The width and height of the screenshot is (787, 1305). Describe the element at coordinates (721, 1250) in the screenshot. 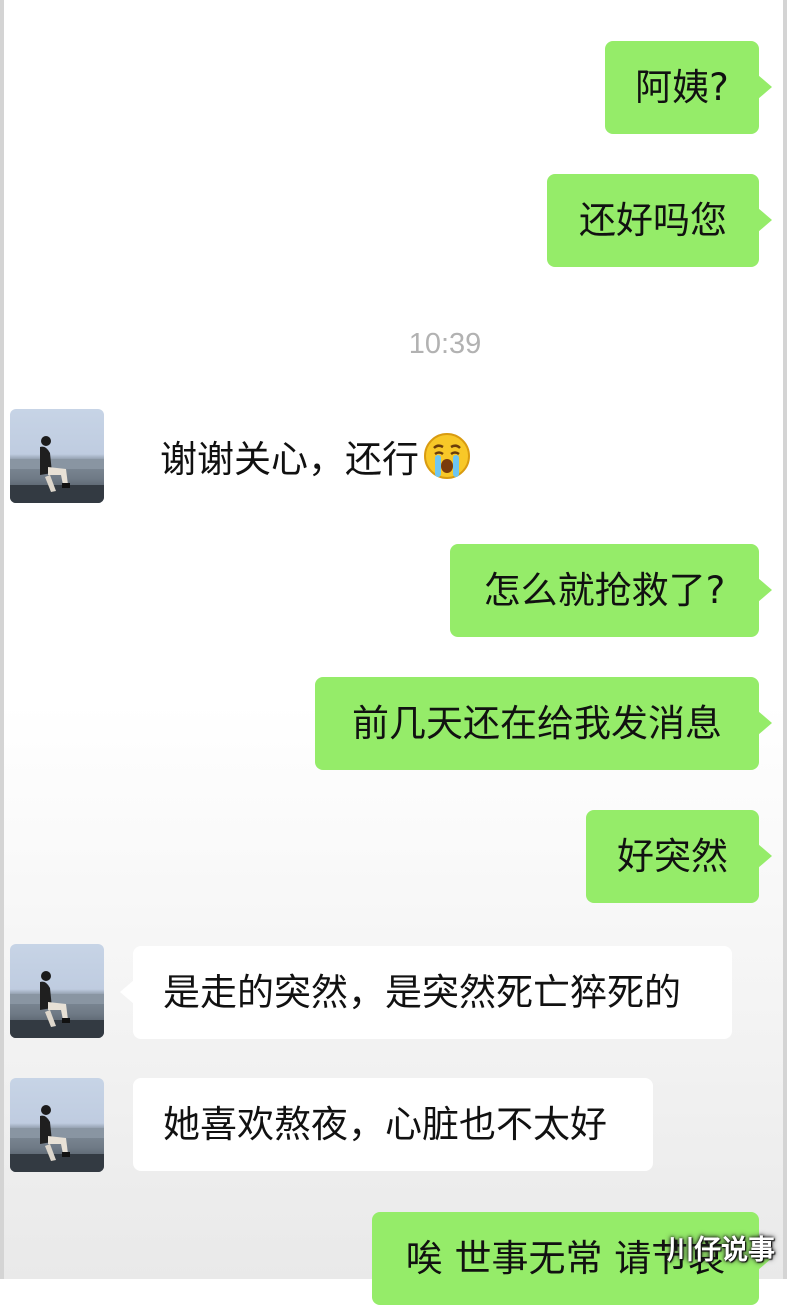

I see `watermark-text: 川仔说事` at that location.